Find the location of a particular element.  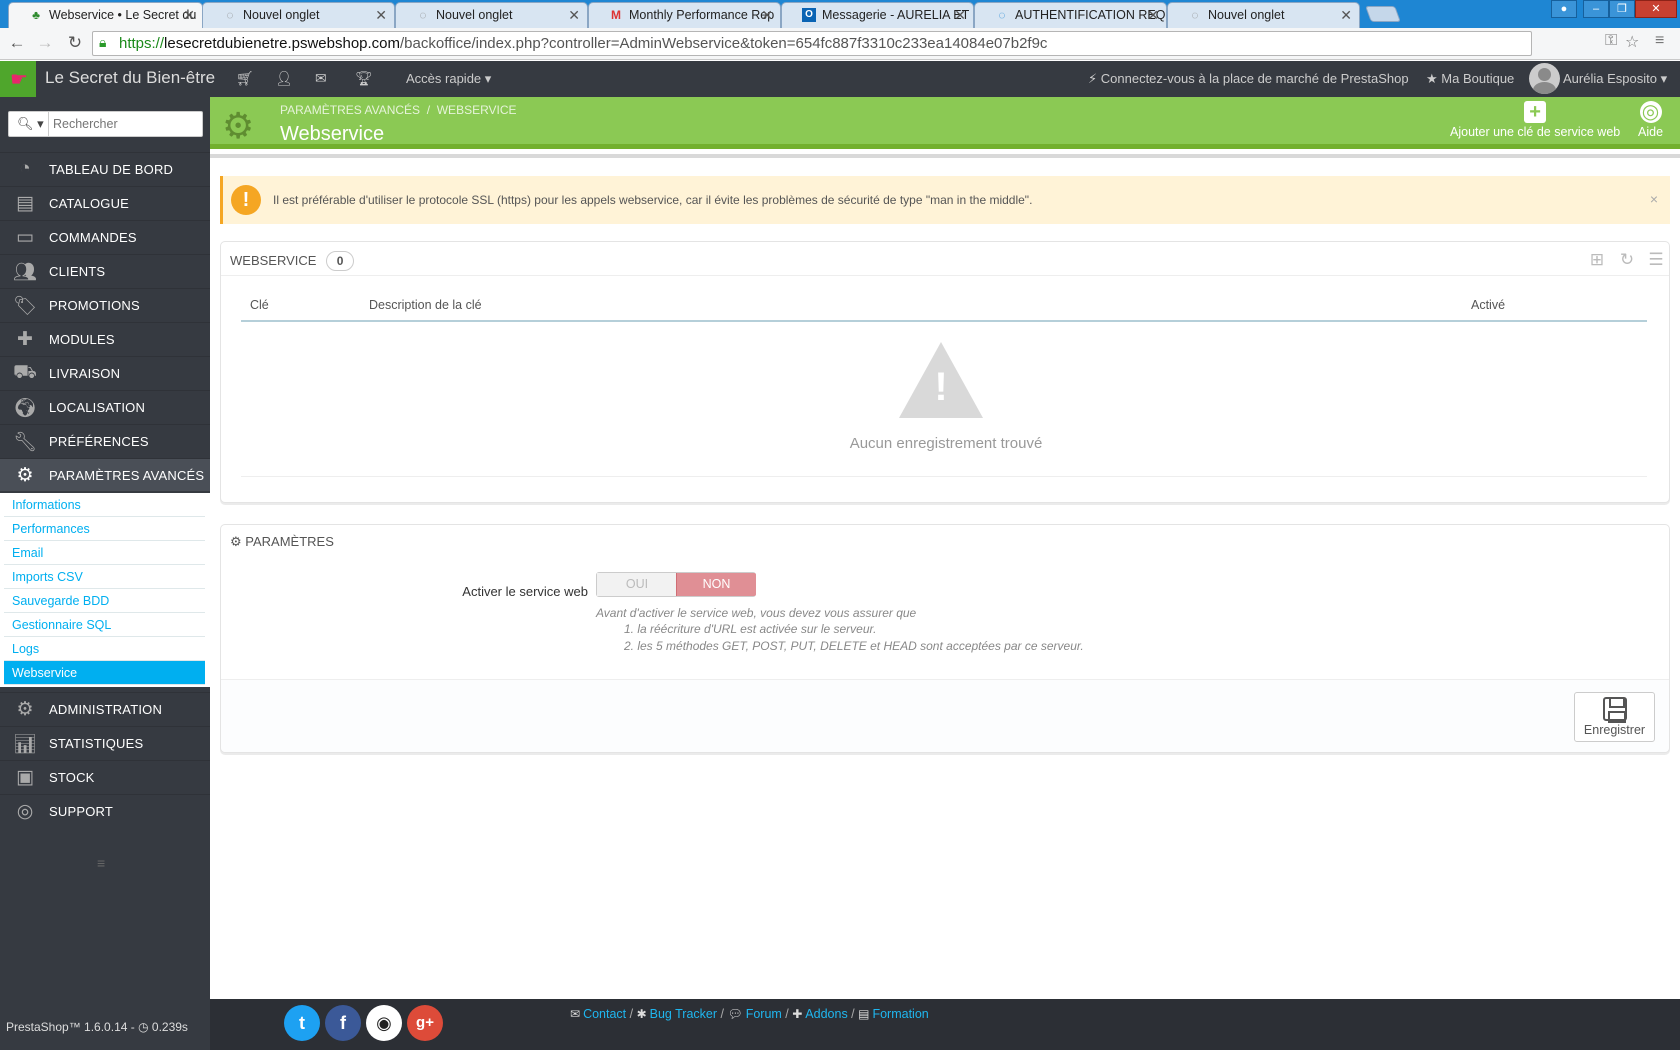

submenu-item-db-backup: Sauvegarde BDD is located at coordinates (104, 601).